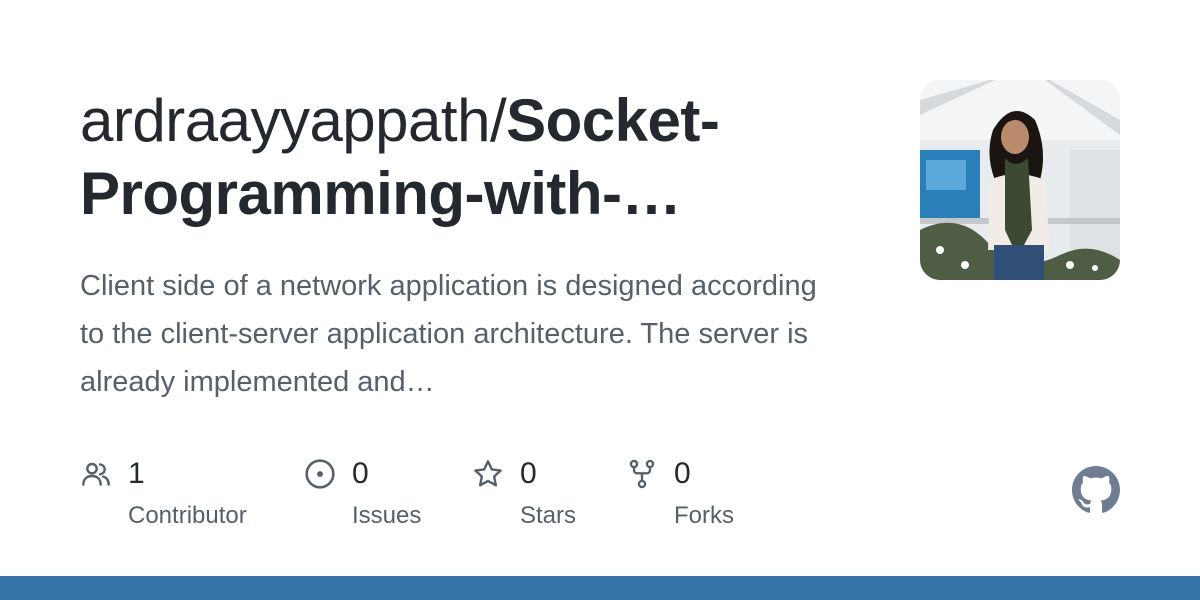 This screenshot has height=600, width=1200. Describe the element at coordinates (642, 474) in the screenshot. I see `repo-forked-icon` at that location.